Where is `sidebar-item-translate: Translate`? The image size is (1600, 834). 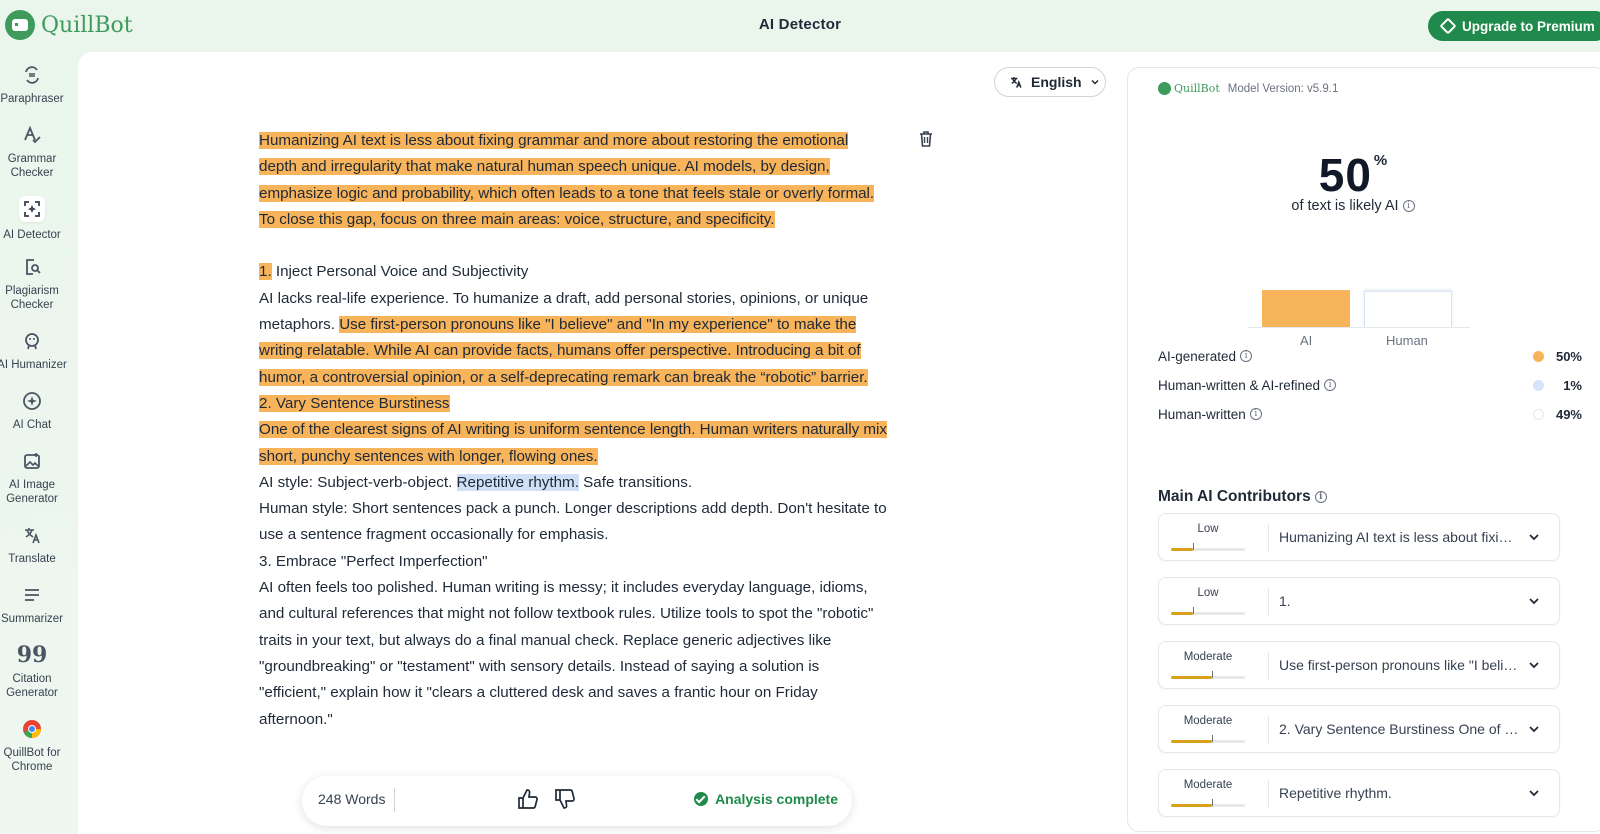
sidebar-item-translate: Translate is located at coordinates (32, 545).